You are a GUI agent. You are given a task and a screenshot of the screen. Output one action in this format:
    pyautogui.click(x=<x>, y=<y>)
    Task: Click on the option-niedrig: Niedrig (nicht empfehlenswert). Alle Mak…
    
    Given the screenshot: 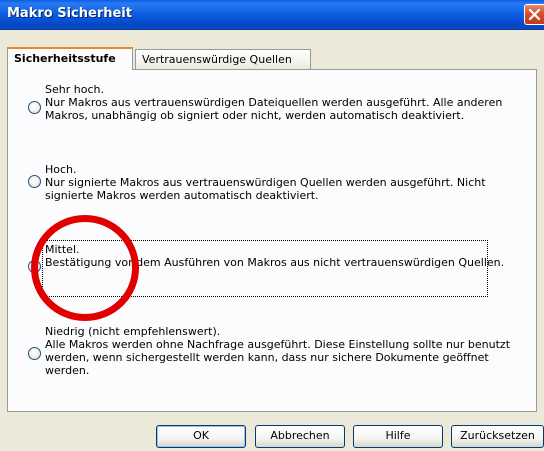 What is the action you would take?
    pyautogui.click(x=280, y=351)
    